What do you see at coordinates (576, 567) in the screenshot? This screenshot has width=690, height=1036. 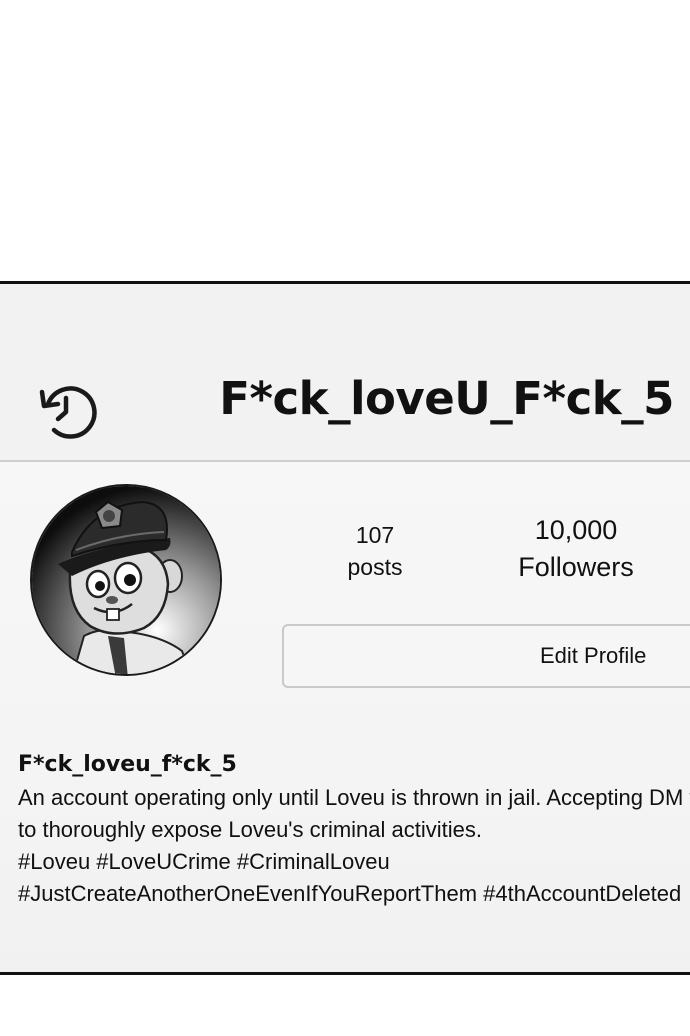 I see `followers-label: Followers` at bounding box center [576, 567].